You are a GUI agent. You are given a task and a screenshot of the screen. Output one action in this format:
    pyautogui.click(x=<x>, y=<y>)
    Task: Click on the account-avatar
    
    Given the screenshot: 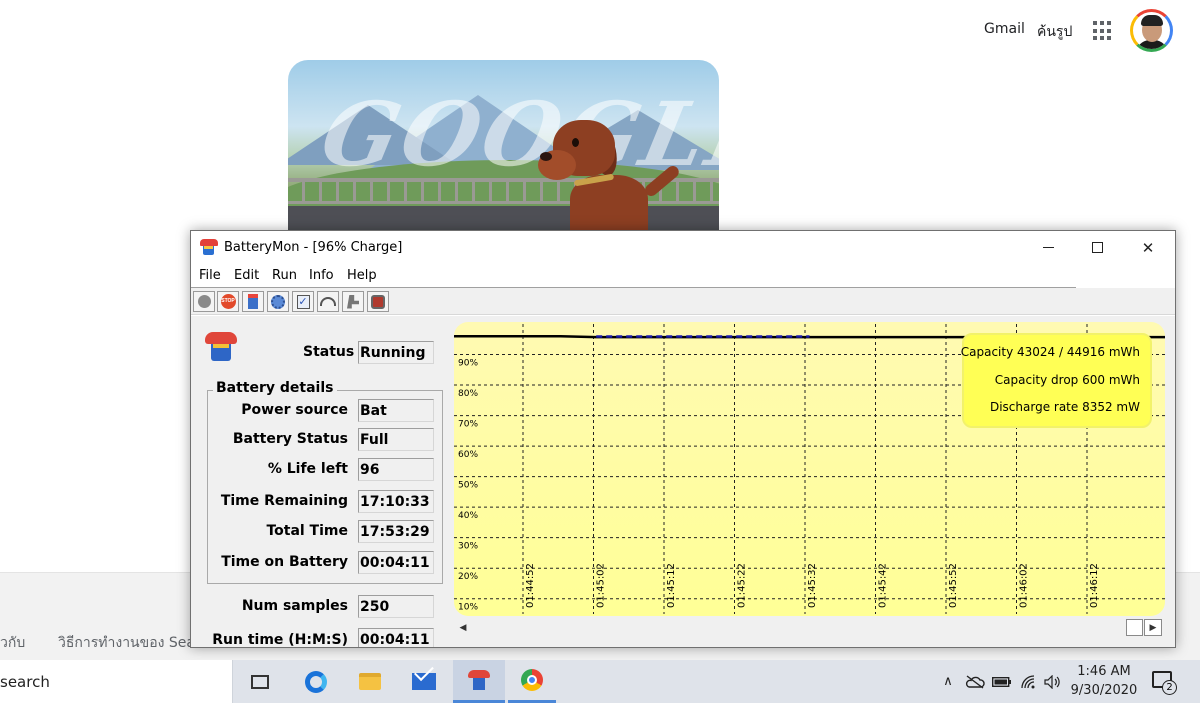 What is the action you would take?
    pyautogui.click(x=1151, y=30)
    